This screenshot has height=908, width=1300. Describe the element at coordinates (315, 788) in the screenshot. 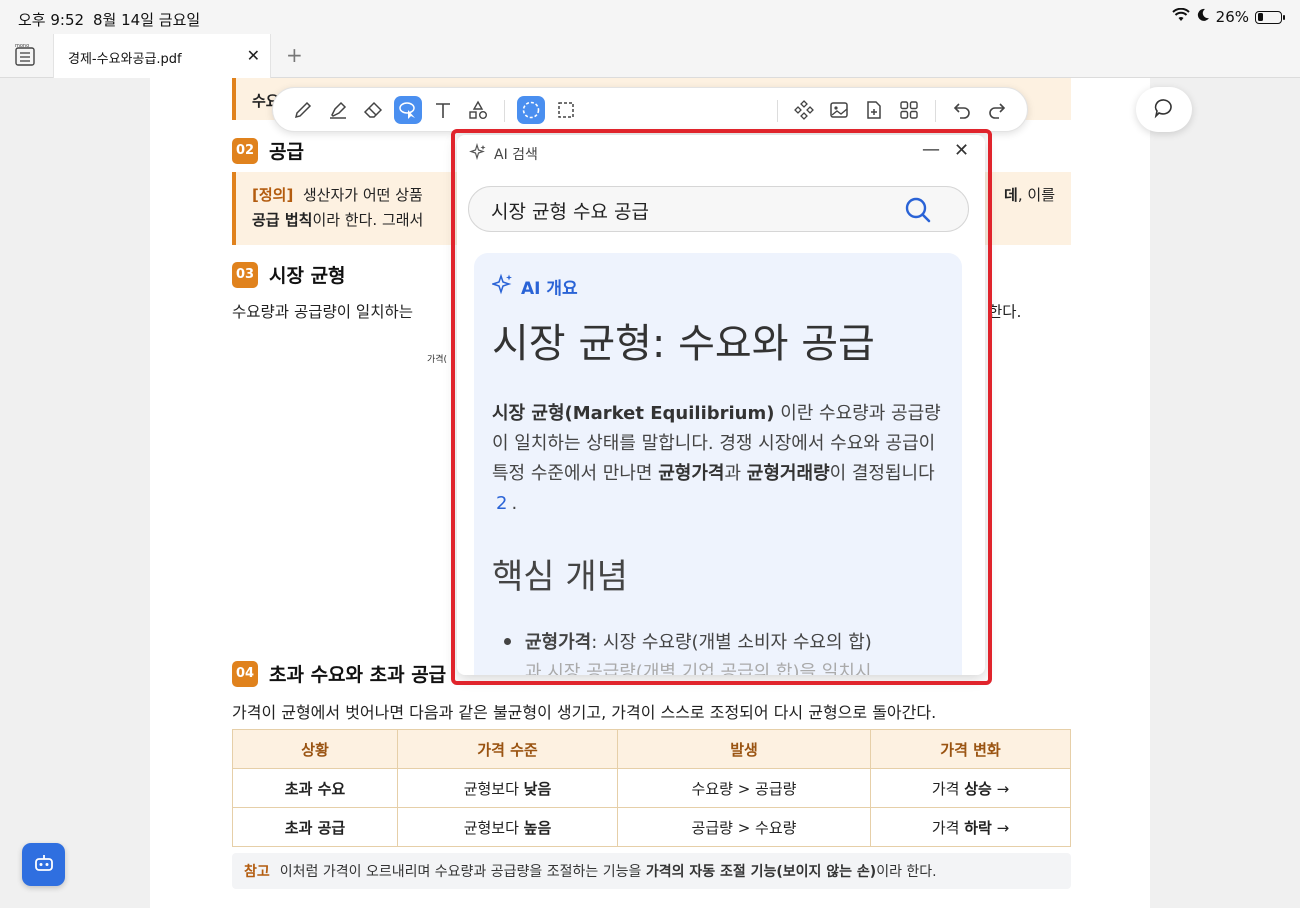

I see `table-cell: 초과 수요` at that location.